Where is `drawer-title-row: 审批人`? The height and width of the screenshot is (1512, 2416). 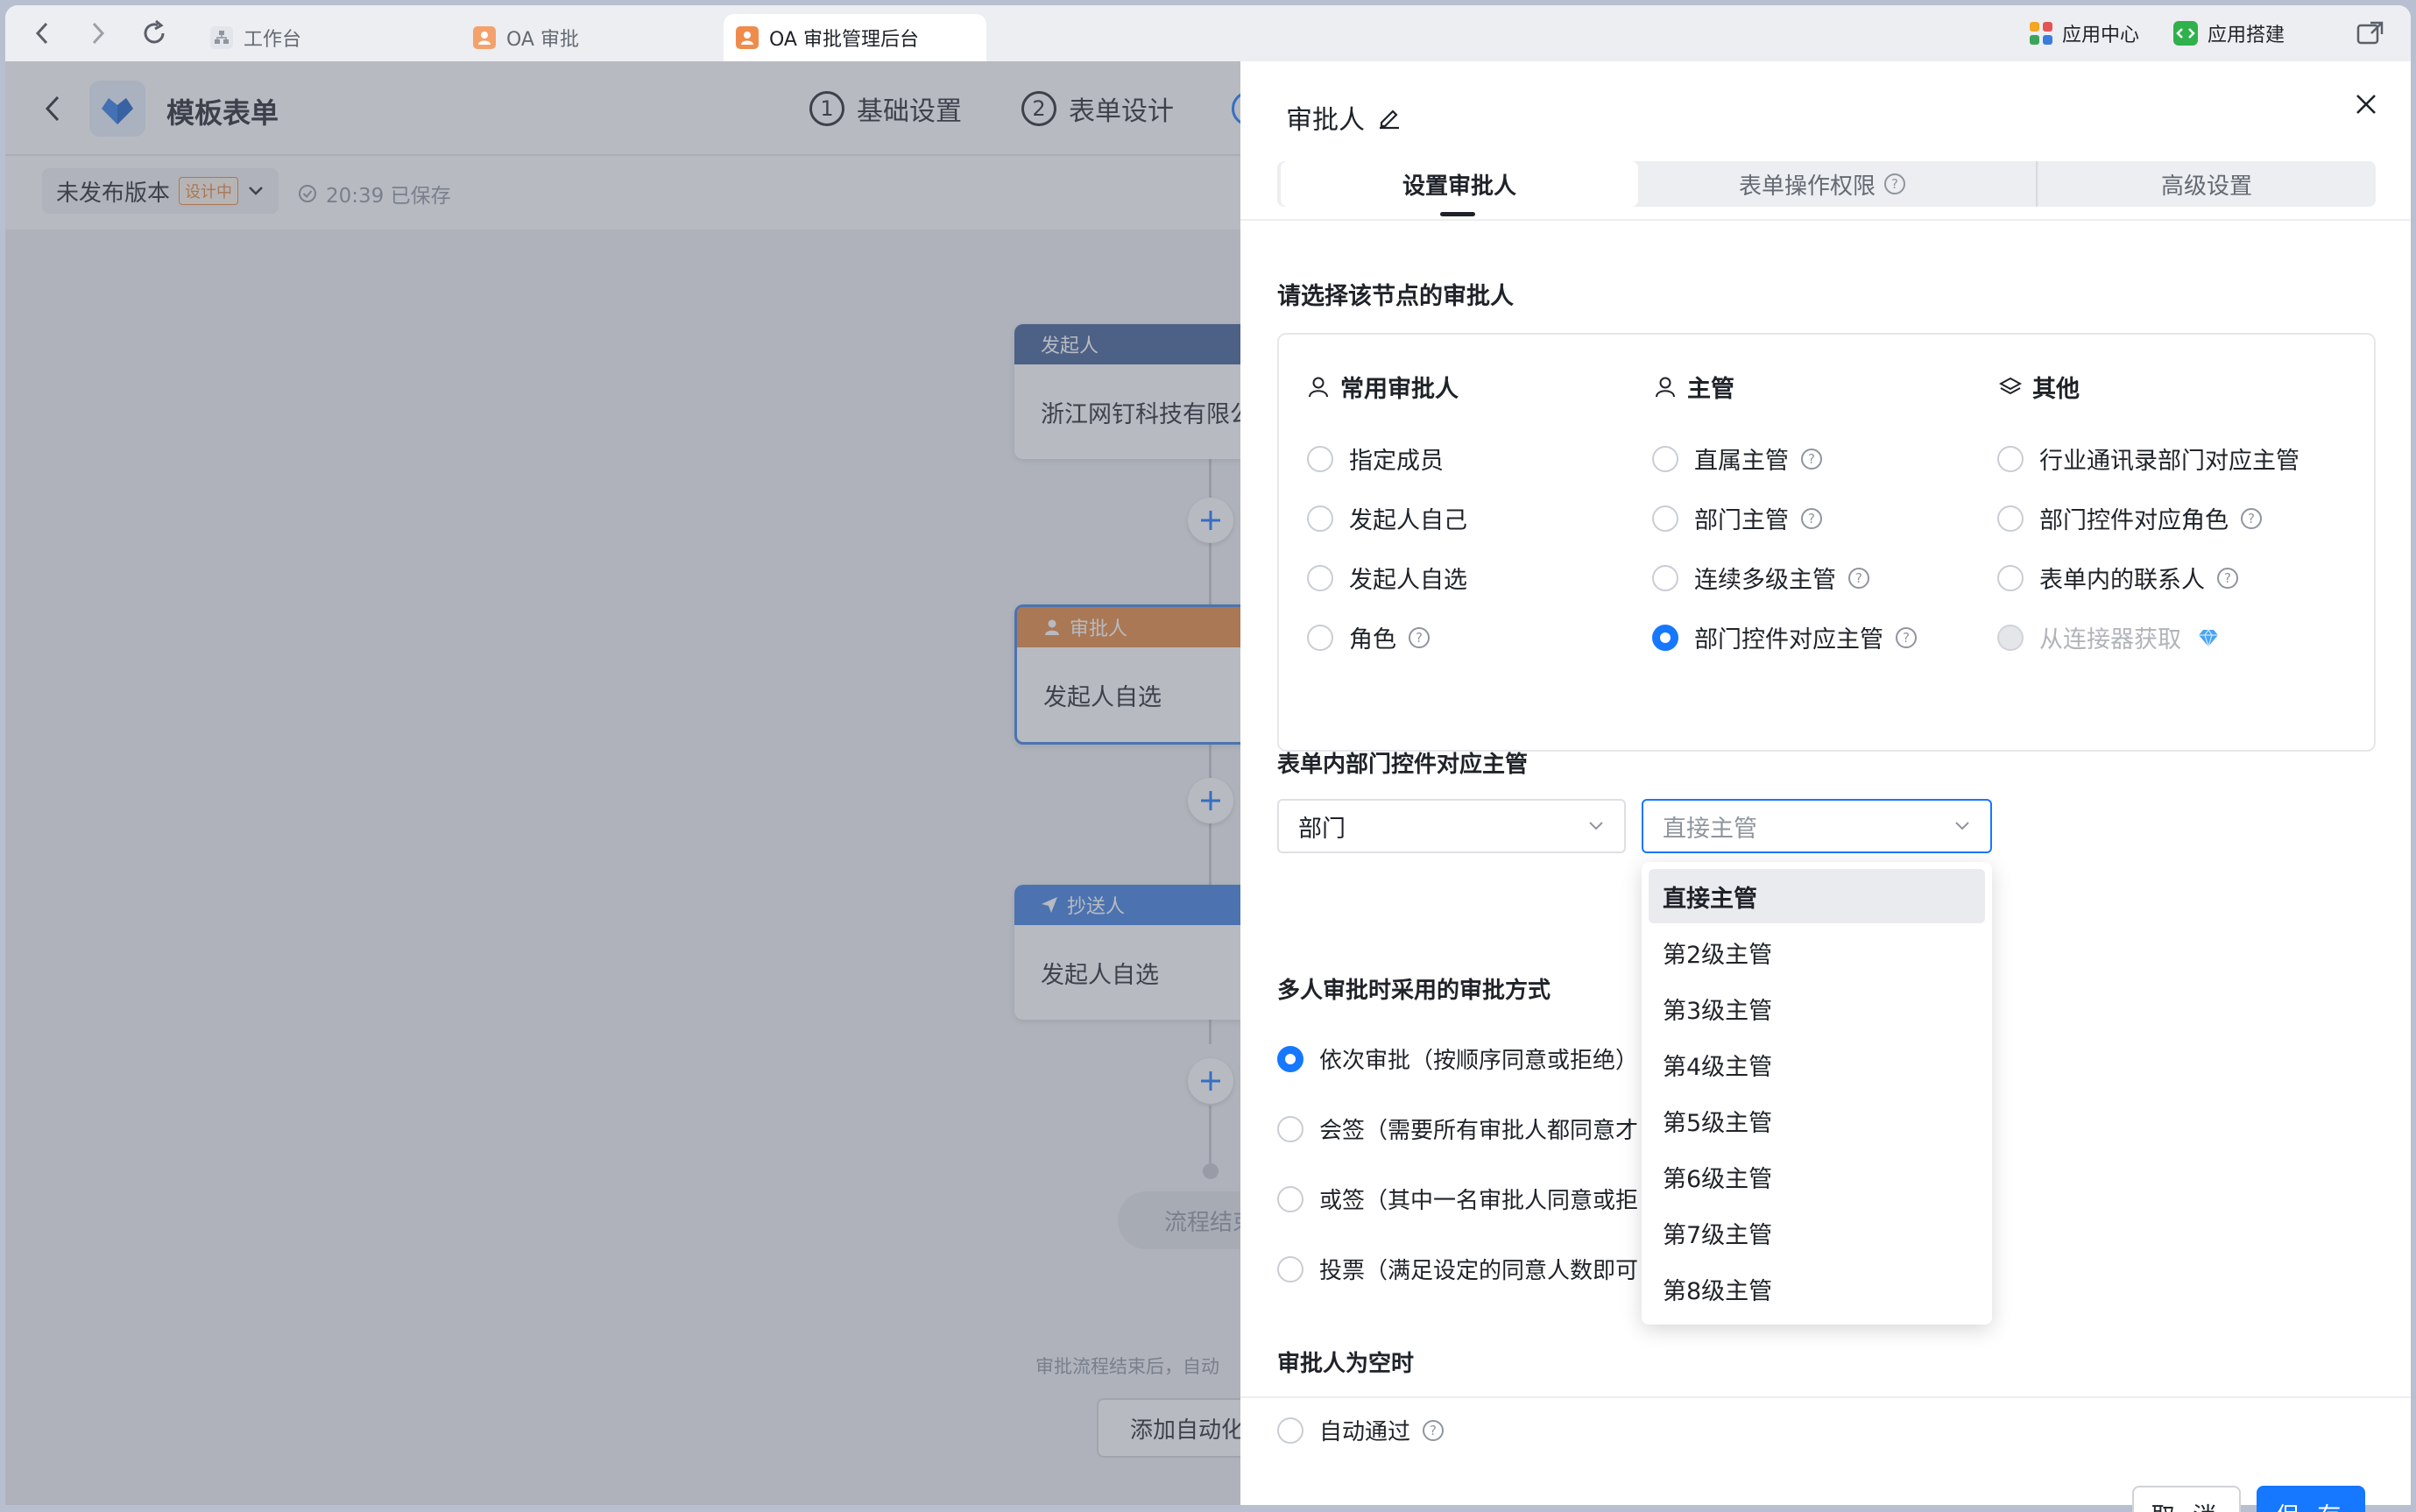 drawer-title-row: 审批人 is located at coordinates (1344, 118).